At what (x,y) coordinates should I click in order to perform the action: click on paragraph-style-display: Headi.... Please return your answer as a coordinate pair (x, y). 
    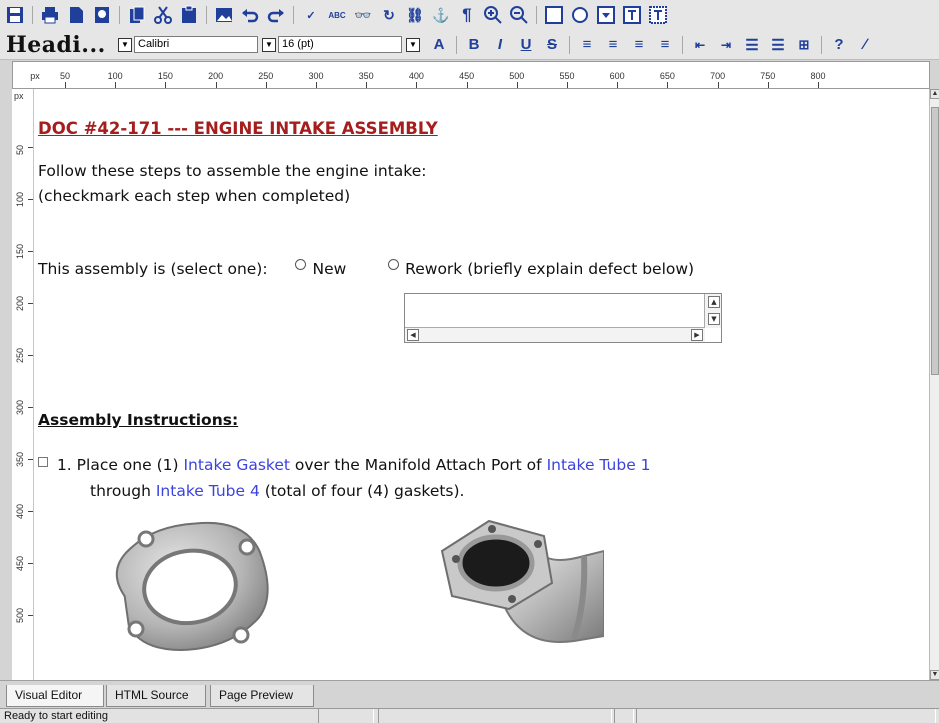
    Looking at the image, I should click on (60, 45).